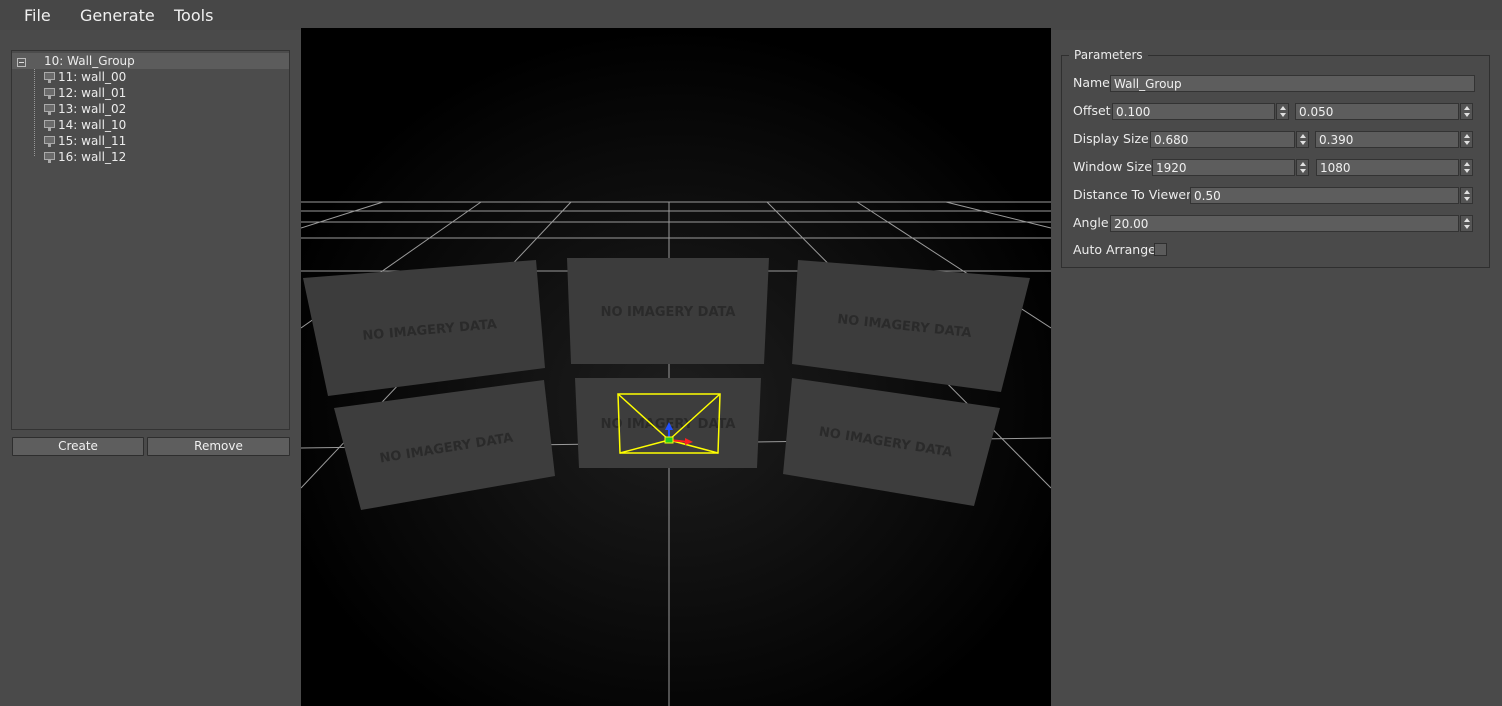 This screenshot has height=706, width=1502. I want to click on tree-item-label: 16: wall_12, so click(92, 157).